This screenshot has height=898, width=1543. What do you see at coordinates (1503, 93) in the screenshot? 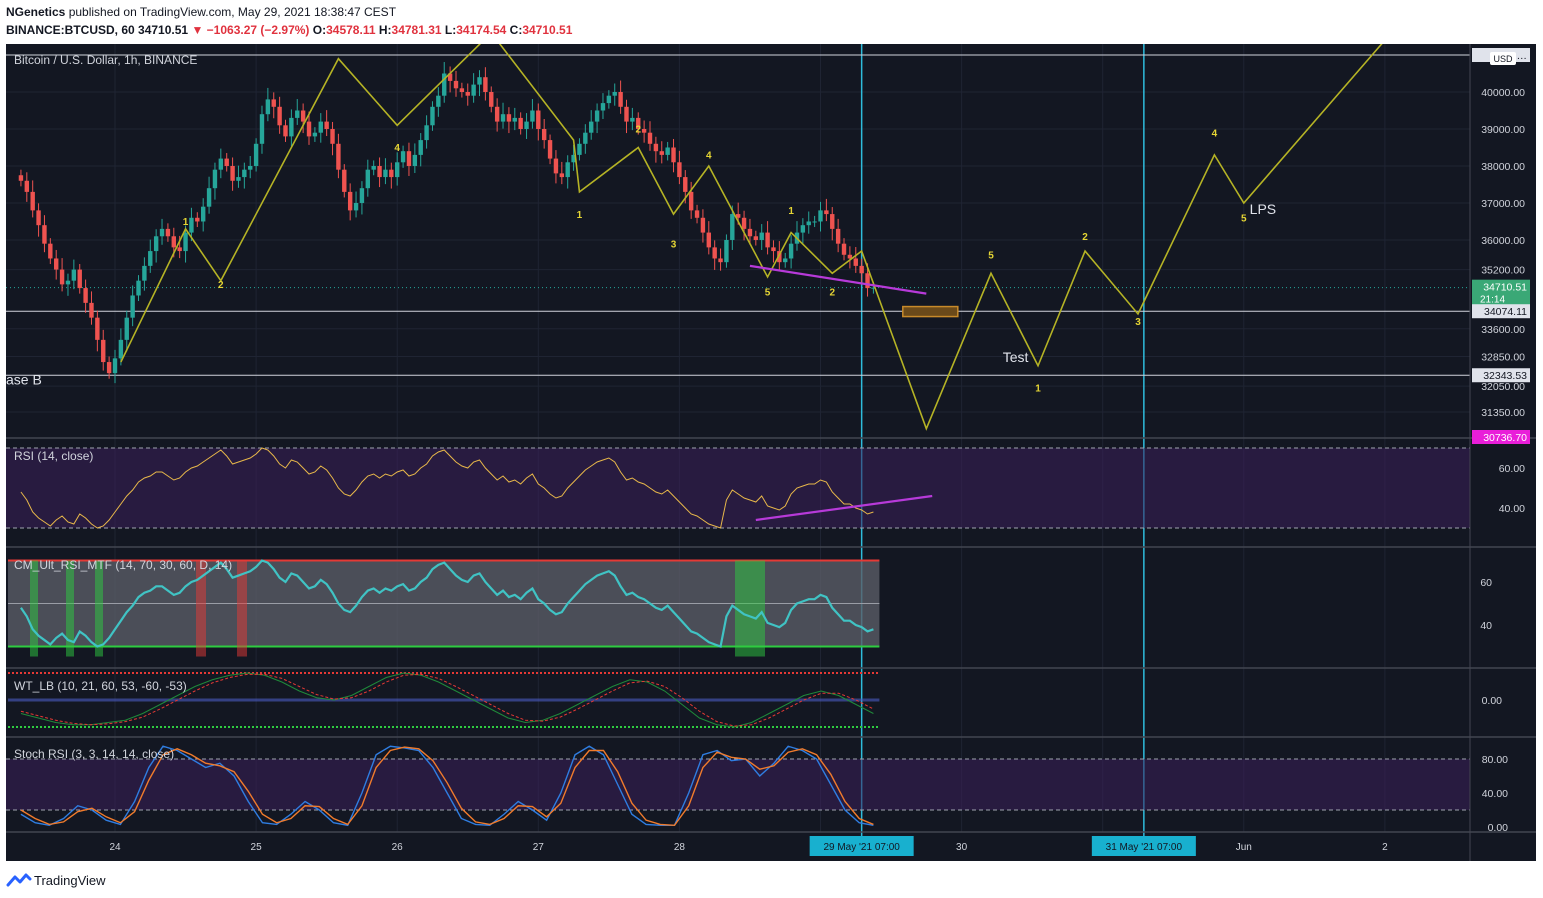
I see `y-tick-label: 40000.00` at bounding box center [1503, 93].